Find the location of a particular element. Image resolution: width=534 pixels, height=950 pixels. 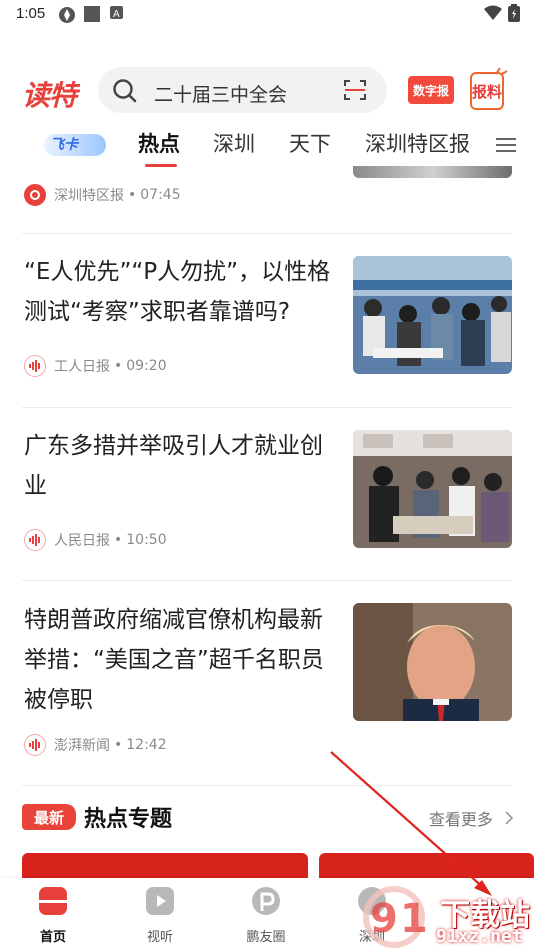

annotation-arrow is located at coordinates (411, 823).